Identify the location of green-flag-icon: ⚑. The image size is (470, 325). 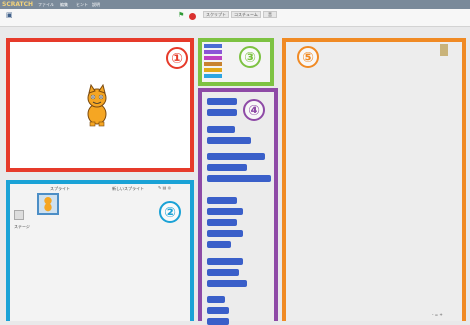
(181, 15).